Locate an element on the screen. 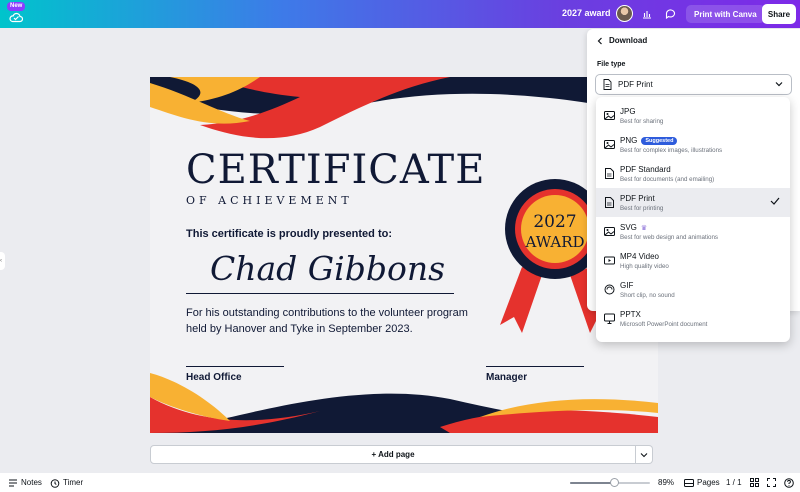  option-label: JPG is located at coordinates (628, 111).